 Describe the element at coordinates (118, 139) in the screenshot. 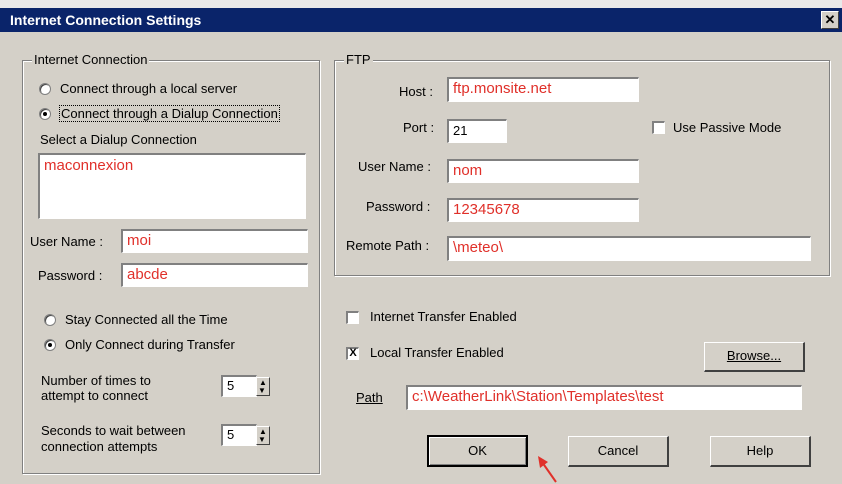

I see `select-dialup-label: Select a Dialup Connection` at that location.